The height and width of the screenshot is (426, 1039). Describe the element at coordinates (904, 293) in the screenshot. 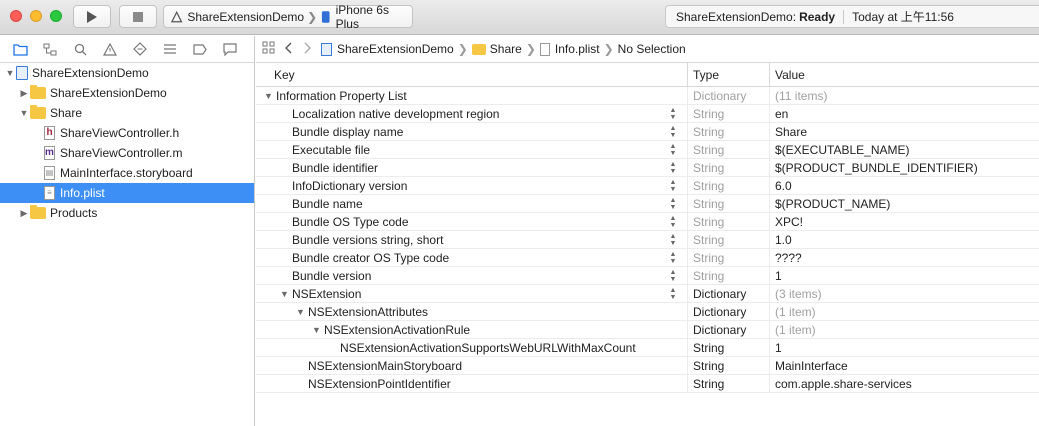

I see `plist-value-cell: (3 items)` at that location.